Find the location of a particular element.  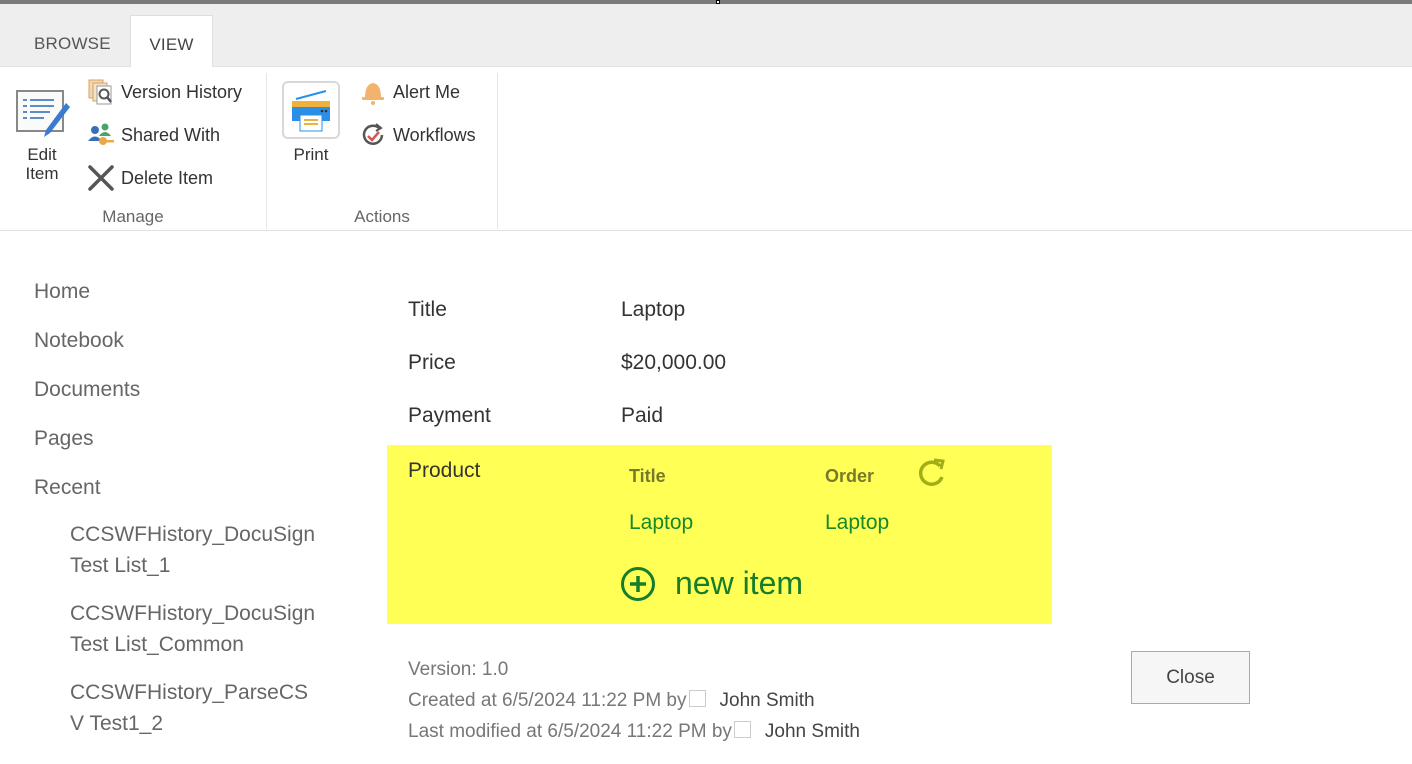

delete-item-button: Delete Item is located at coordinates (149, 178).